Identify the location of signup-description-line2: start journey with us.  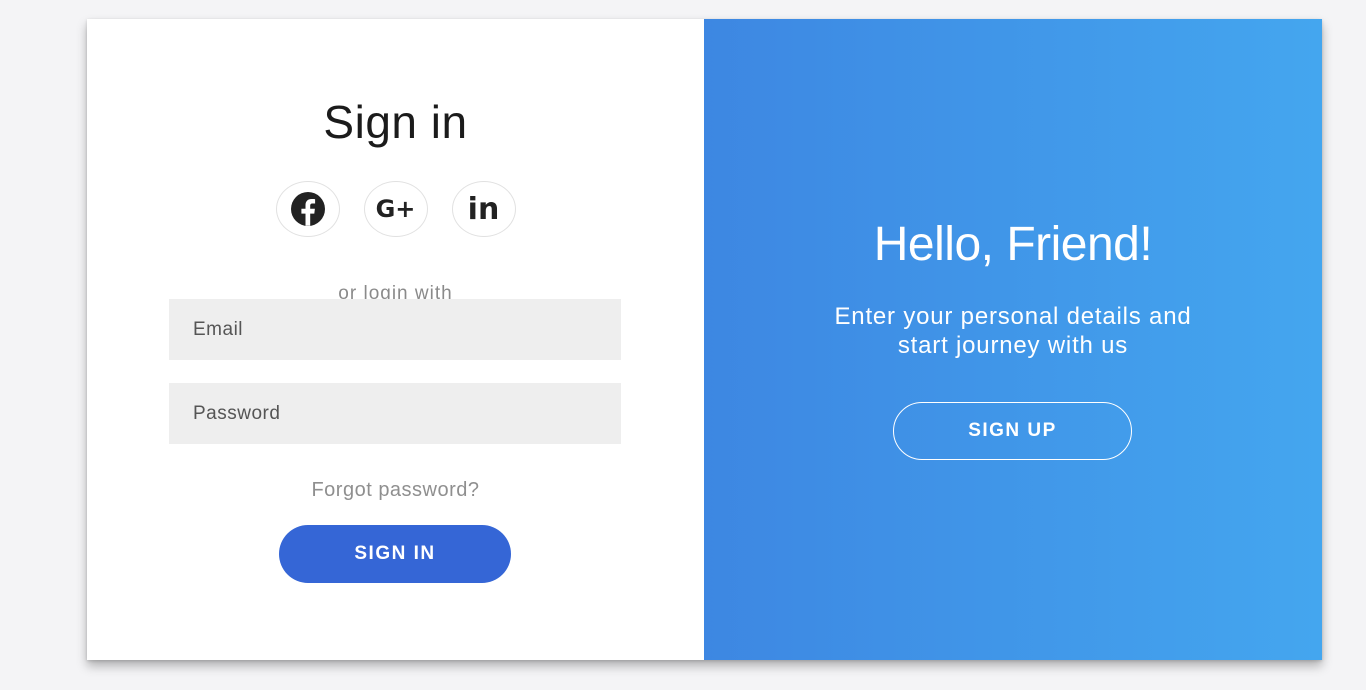
(1013, 345).